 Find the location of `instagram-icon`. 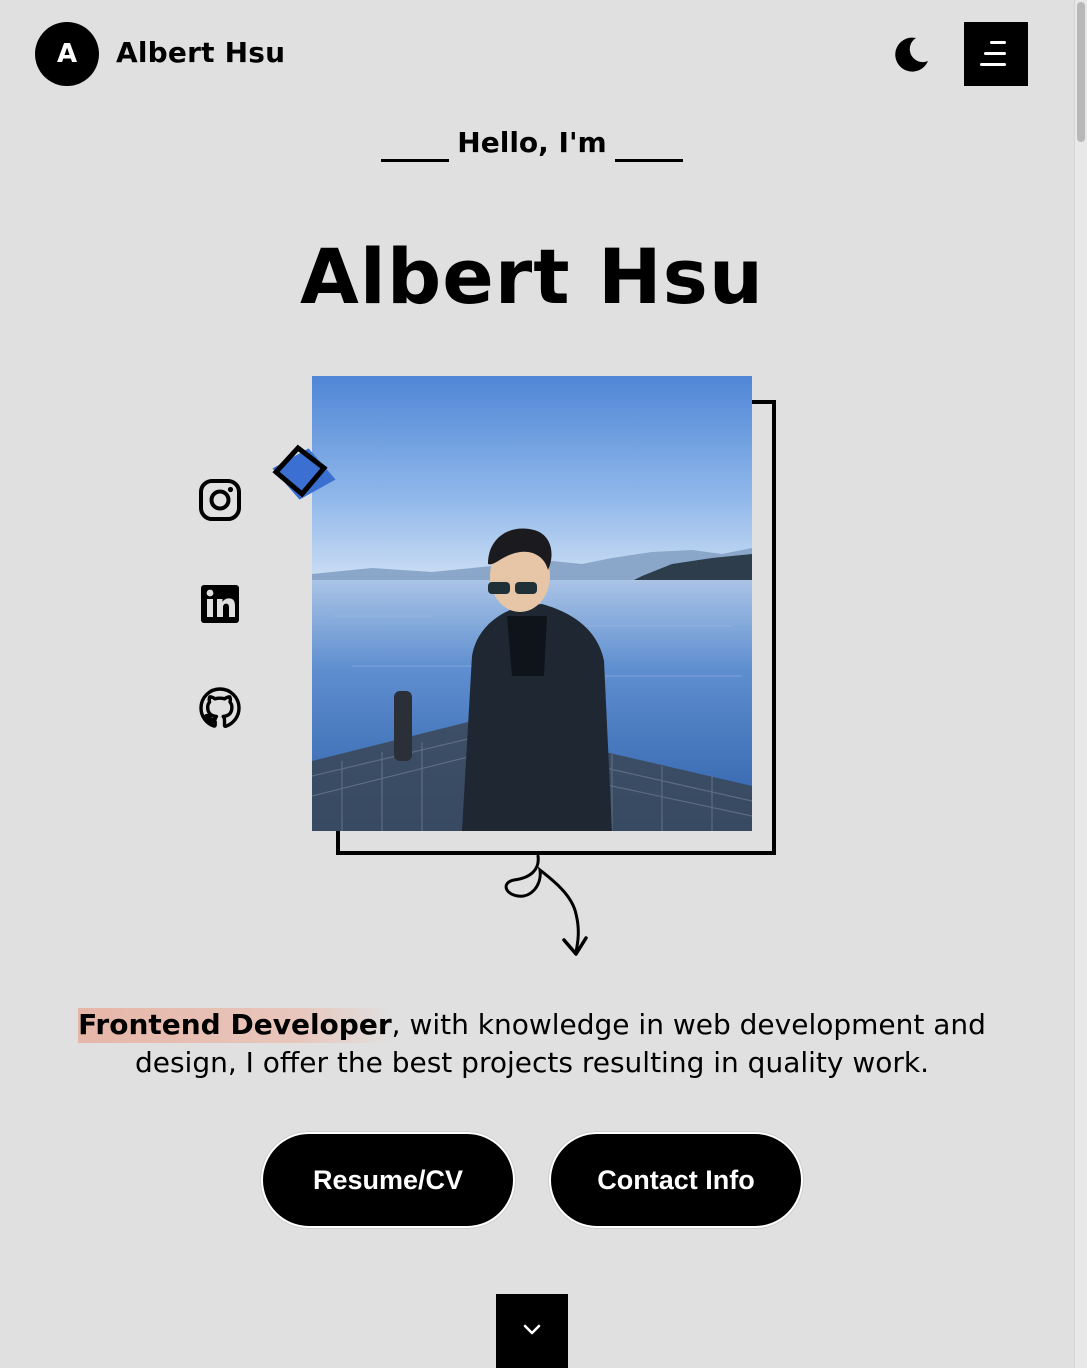

instagram-icon is located at coordinates (220, 500).